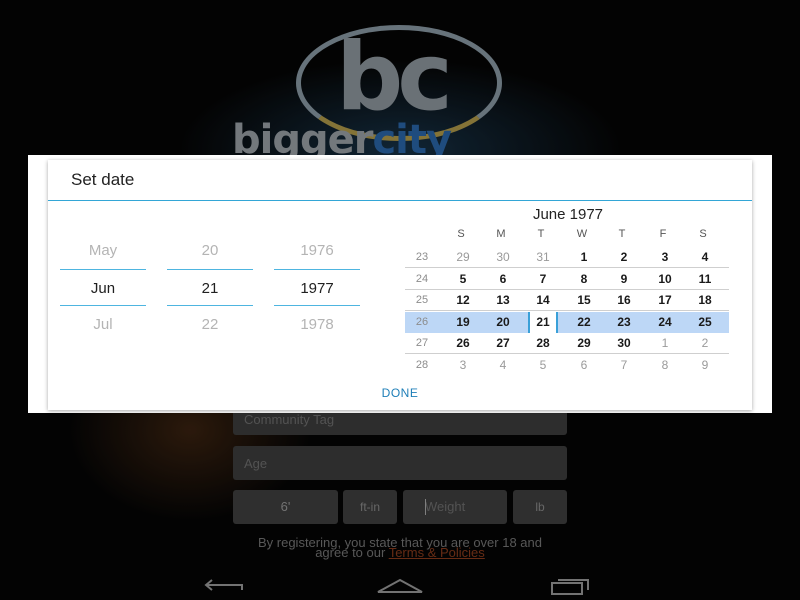 The width and height of the screenshot is (800, 600). Describe the element at coordinates (317, 250) in the screenshot. I see `spinner-prev-year: 1976` at that location.